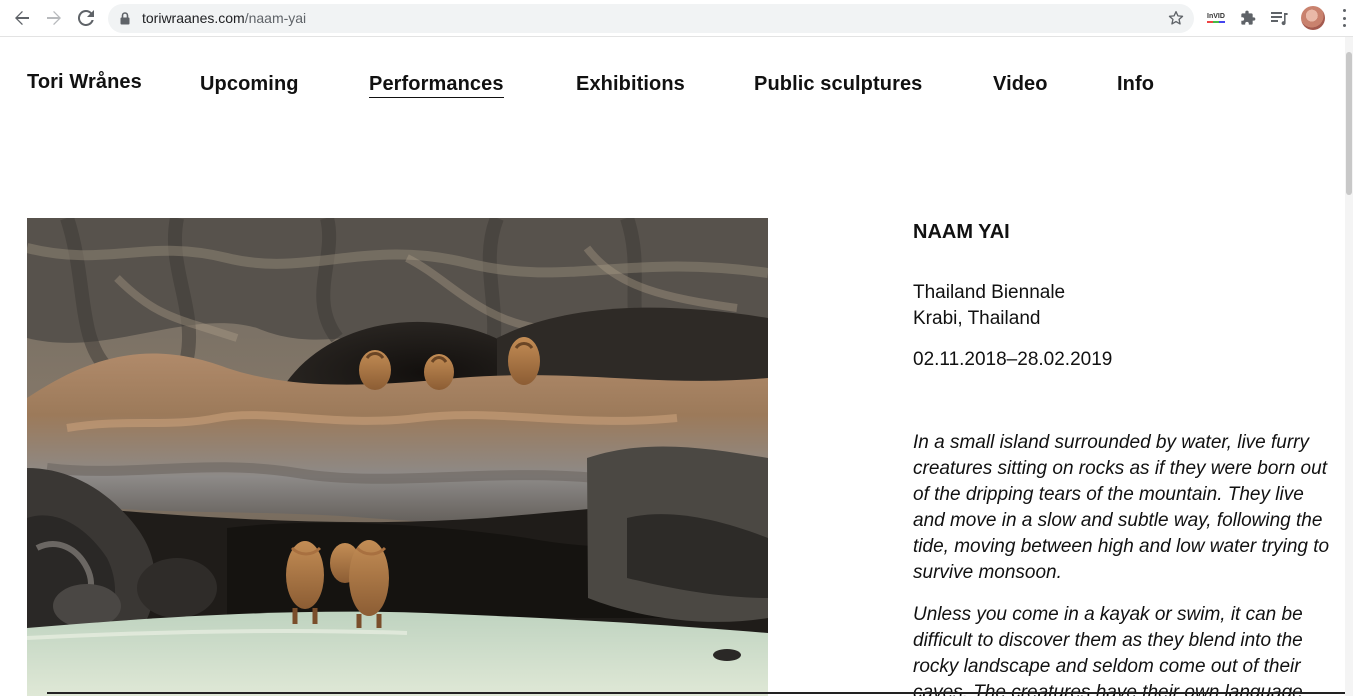 The height and width of the screenshot is (696, 1353). I want to click on avatar, so click(1313, 18).